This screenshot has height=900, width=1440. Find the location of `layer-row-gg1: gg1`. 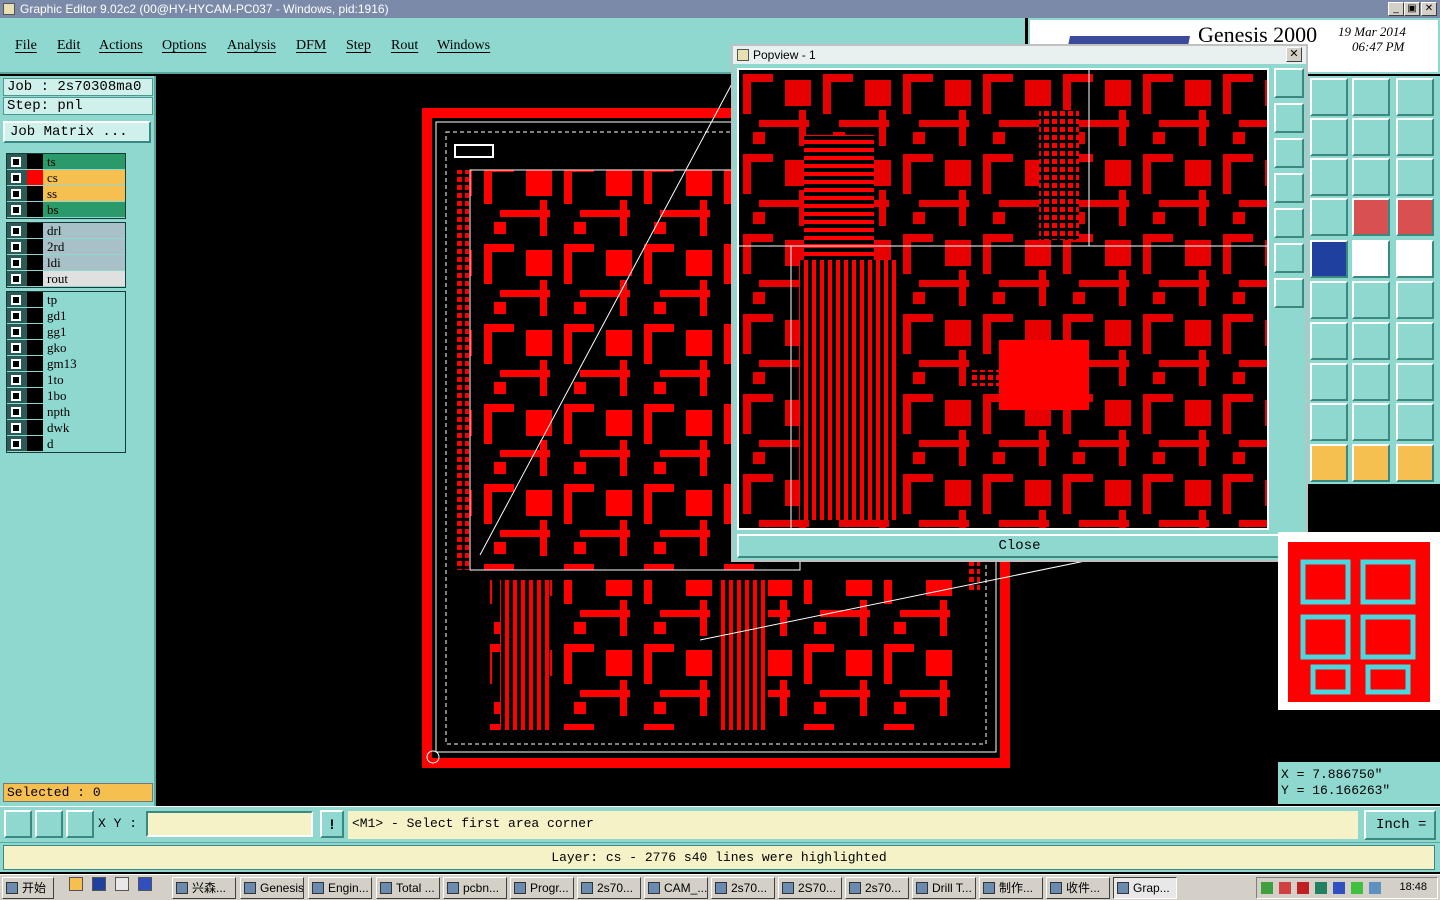

layer-row-gg1: gg1 is located at coordinates (66, 332).